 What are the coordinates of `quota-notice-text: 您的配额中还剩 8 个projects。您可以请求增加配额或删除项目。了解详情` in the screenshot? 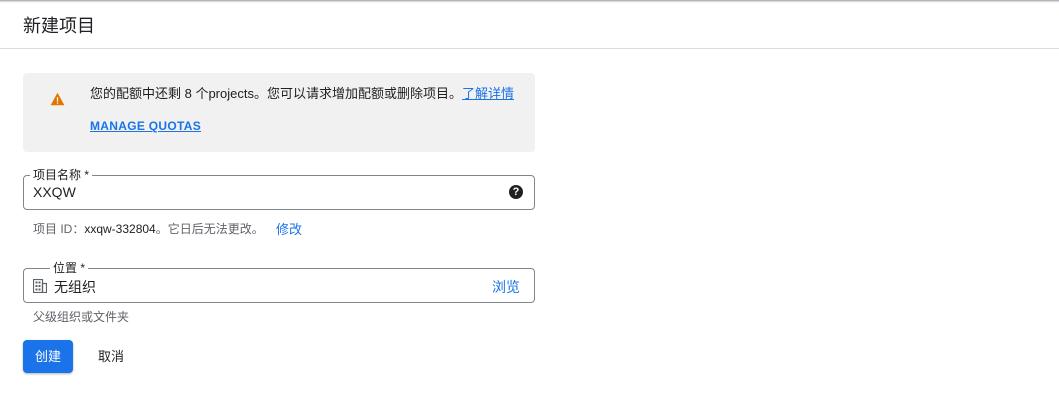 It's located at (302, 92).